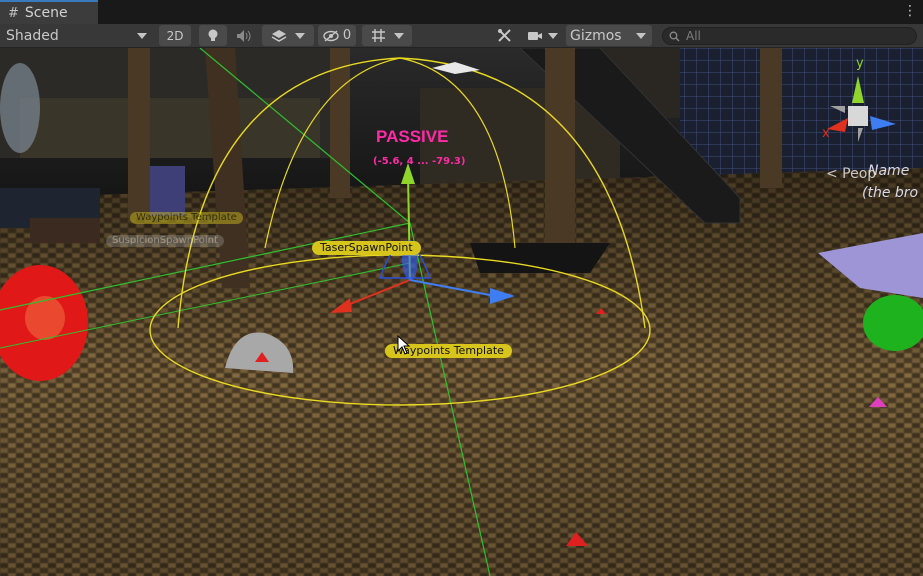  I want to click on effects-dropdown, so click(288, 35).